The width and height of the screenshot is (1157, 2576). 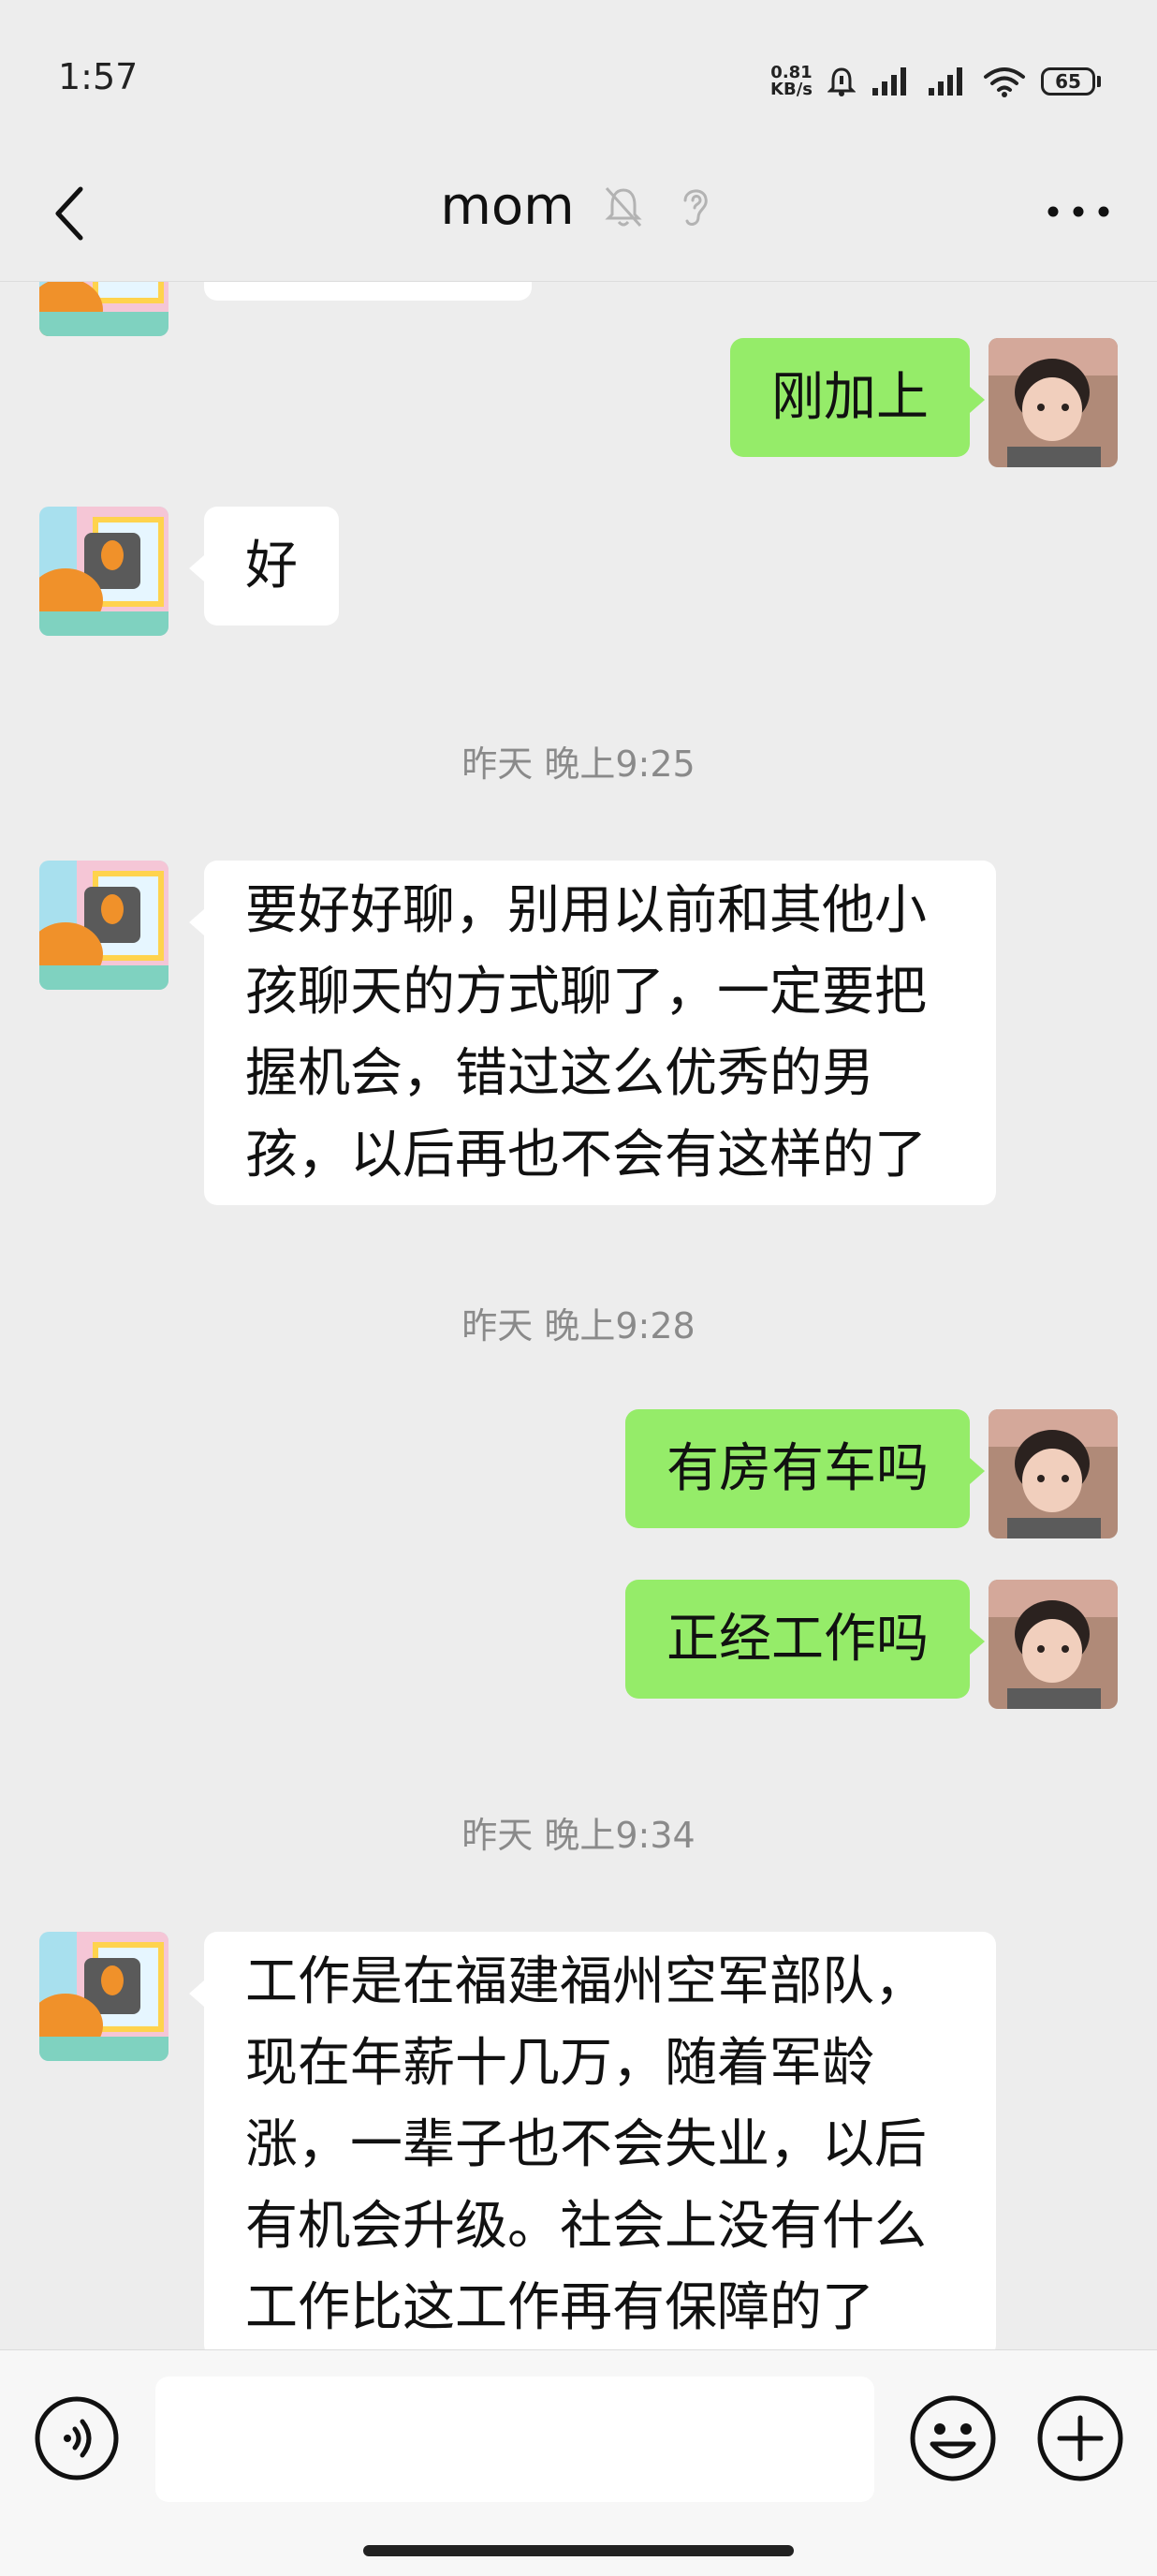 What do you see at coordinates (695, 206) in the screenshot?
I see `ear-icon` at bounding box center [695, 206].